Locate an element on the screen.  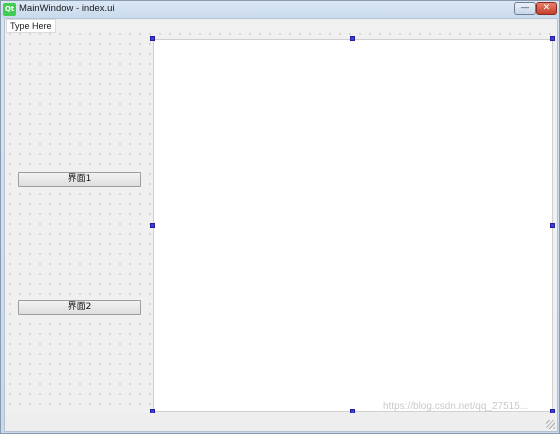
menu-type-here: Type Here is located at coordinates (31, 26).